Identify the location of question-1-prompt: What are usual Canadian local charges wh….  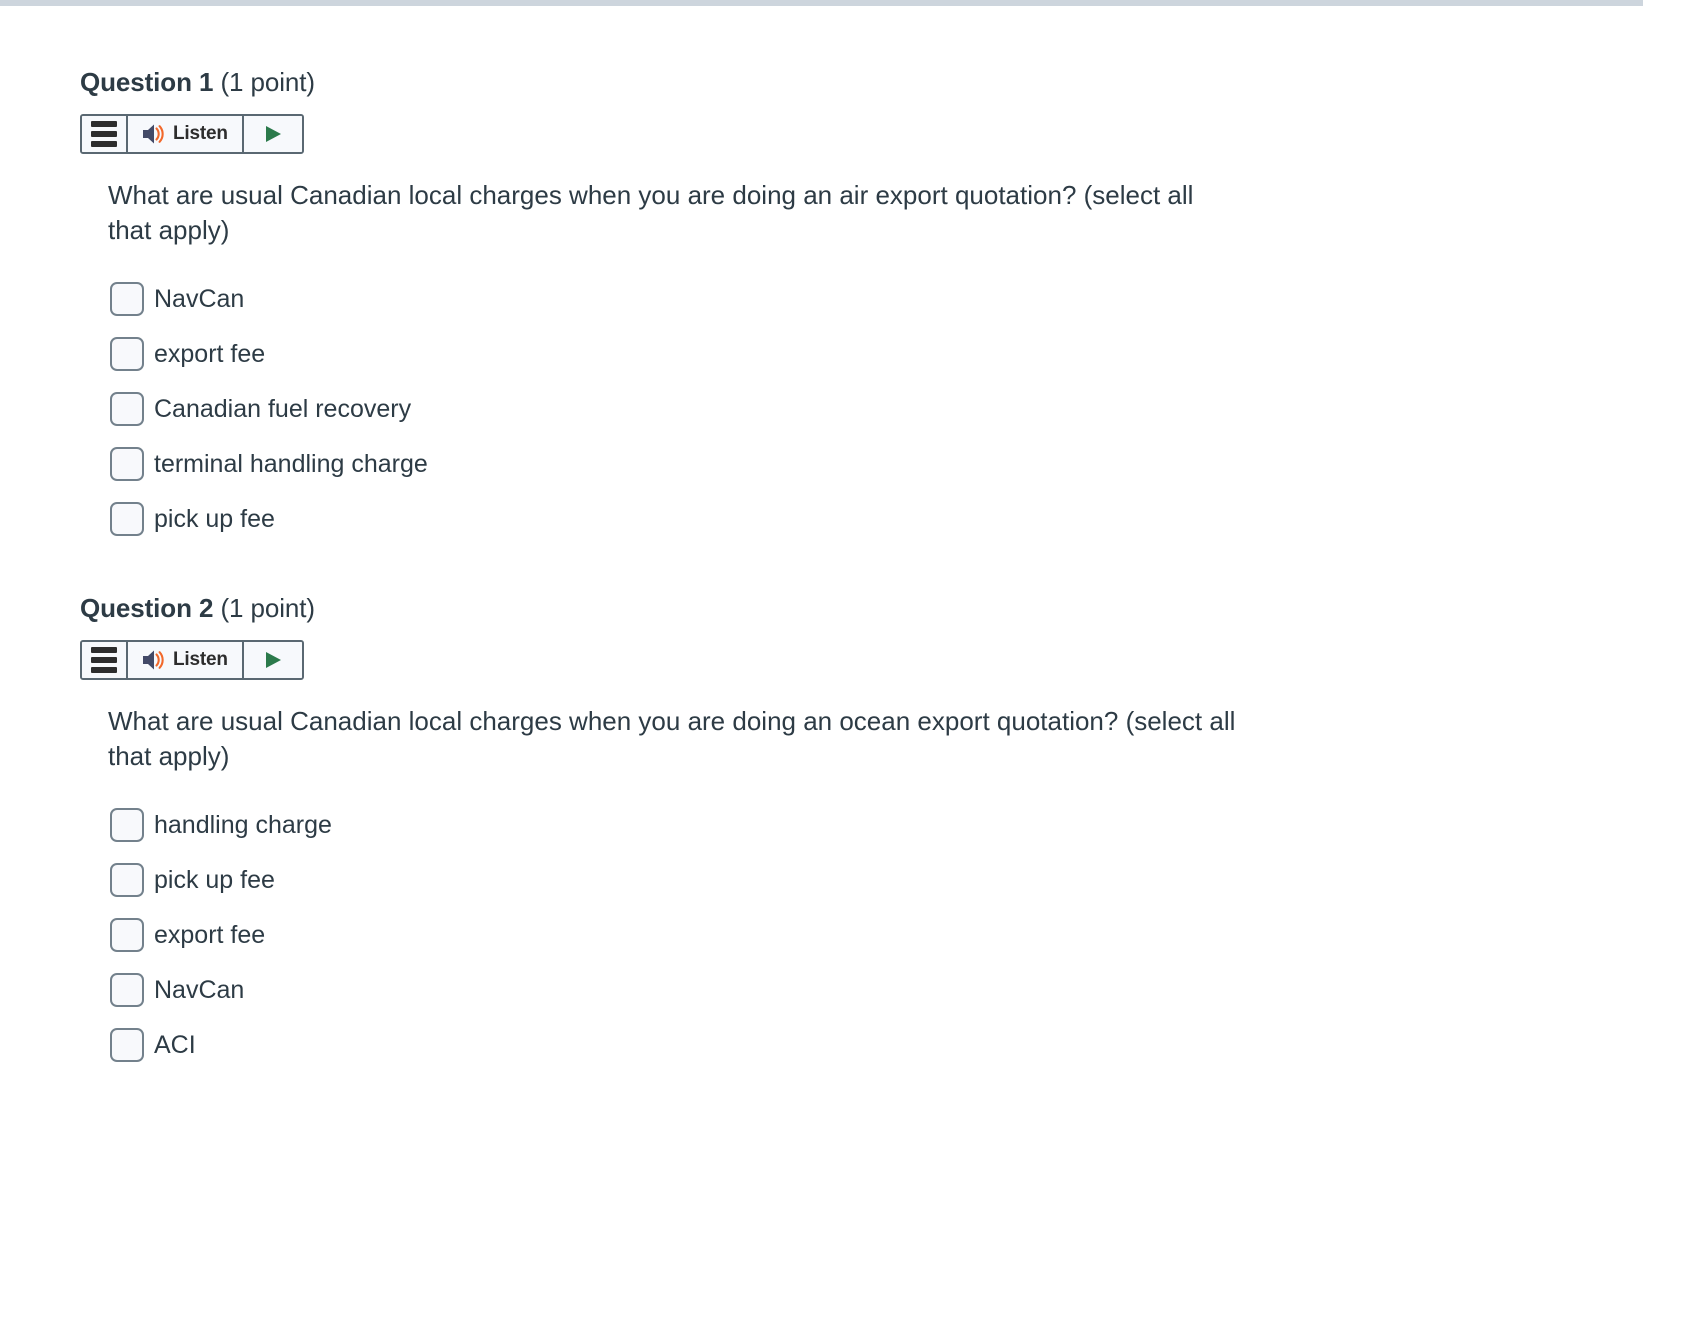
(651, 212).